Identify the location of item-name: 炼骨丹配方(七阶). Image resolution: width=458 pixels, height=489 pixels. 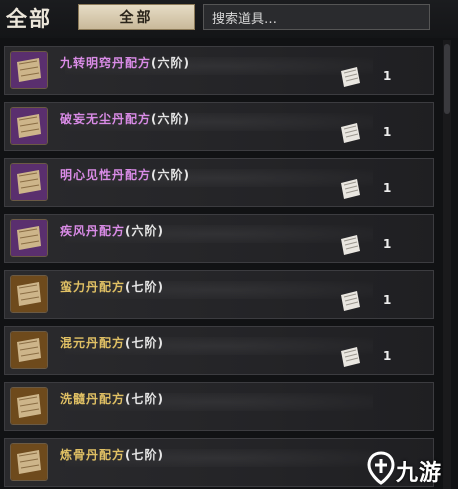
(112, 455).